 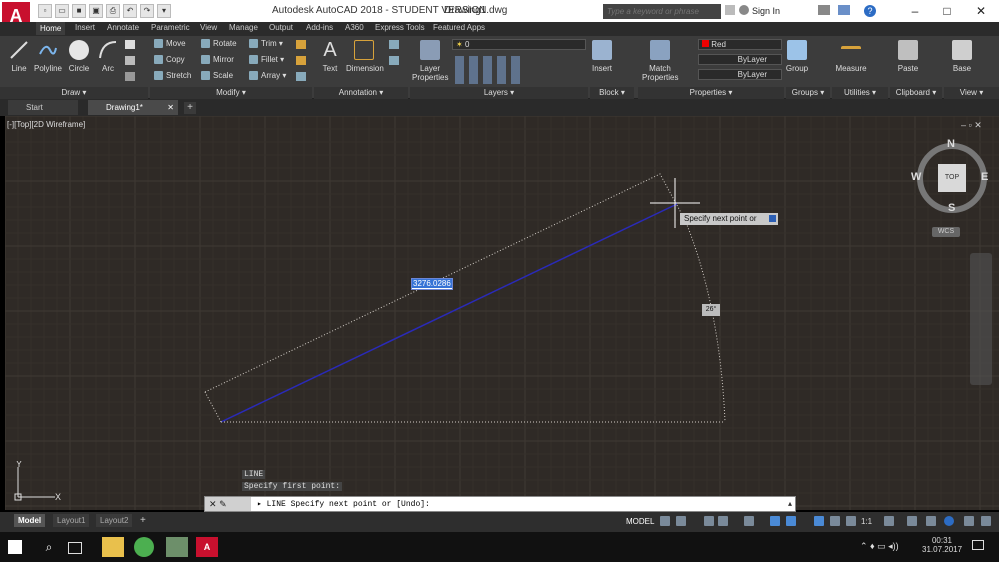 What do you see at coordinates (75, 548) in the screenshot?
I see `task-view-icon` at bounding box center [75, 548].